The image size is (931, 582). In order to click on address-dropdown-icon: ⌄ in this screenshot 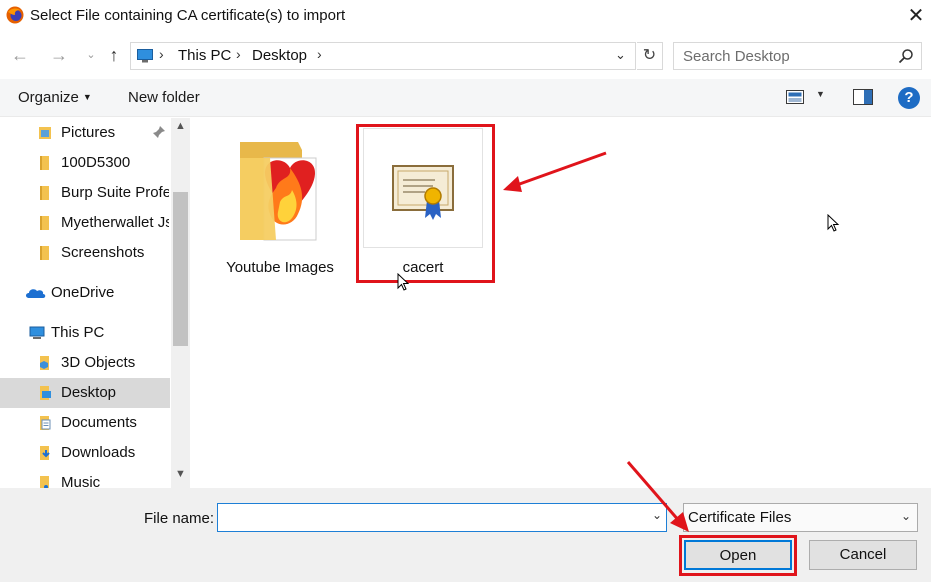, I will do `click(620, 55)`.